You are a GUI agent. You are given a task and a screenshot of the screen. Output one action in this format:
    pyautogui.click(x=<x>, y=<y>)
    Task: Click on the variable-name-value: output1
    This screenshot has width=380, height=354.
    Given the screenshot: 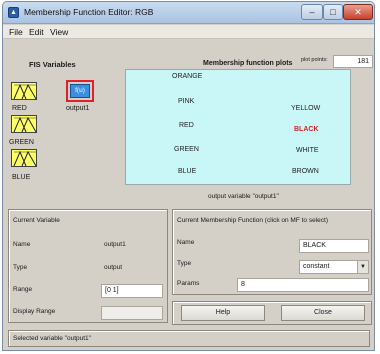 What is the action you would take?
    pyautogui.click(x=115, y=244)
    